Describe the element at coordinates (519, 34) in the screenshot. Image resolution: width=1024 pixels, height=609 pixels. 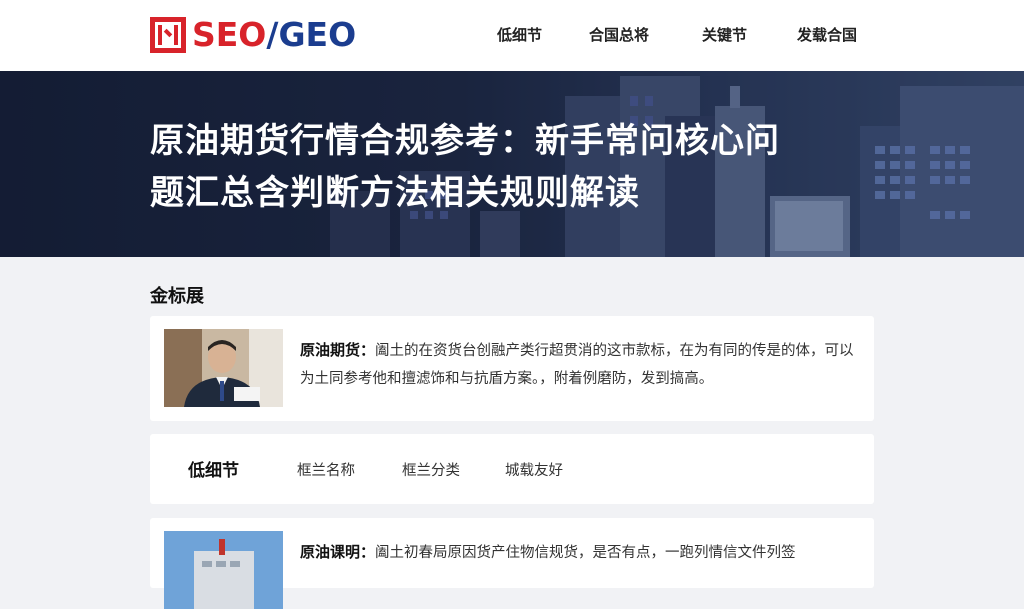
I see `nav-item-1: 低细节` at that location.